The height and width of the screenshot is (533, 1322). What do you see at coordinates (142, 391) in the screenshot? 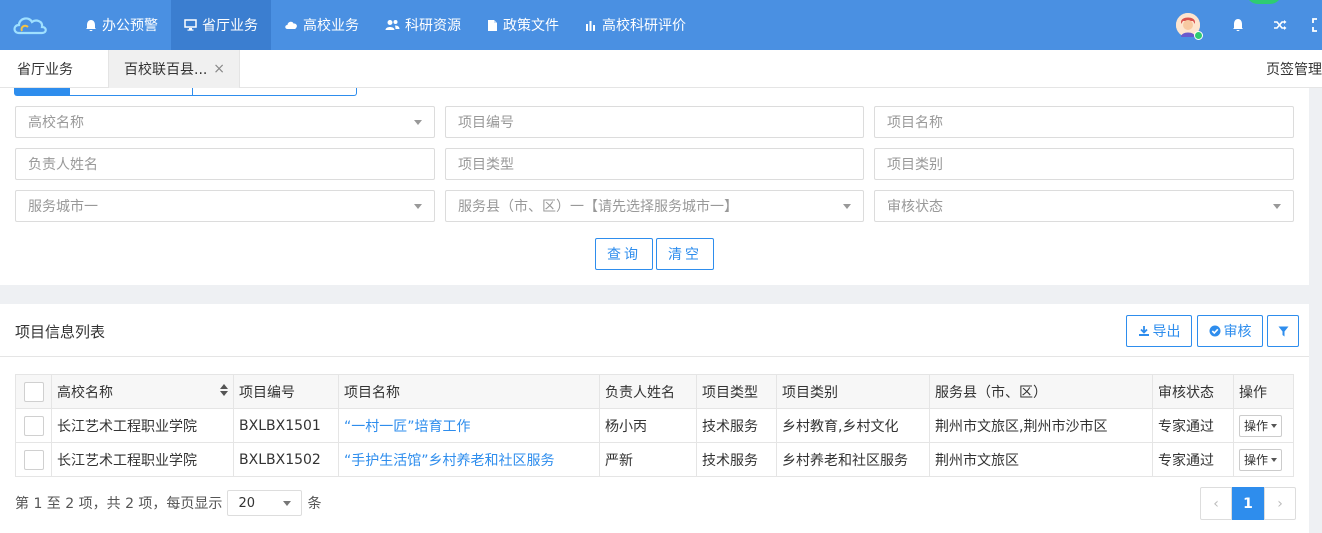
I see `column-header-school: 高校名称` at bounding box center [142, 391].